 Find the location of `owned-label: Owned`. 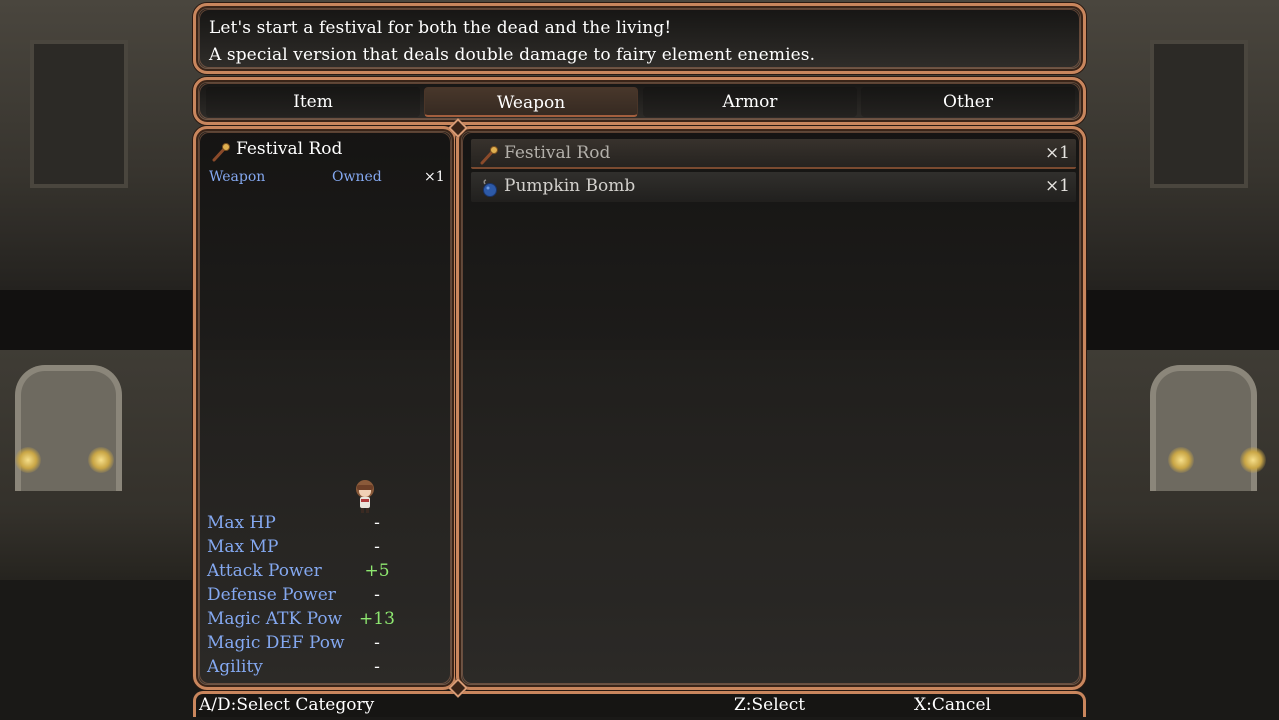

owned-label: Owned is located at coordinates (357, 177).